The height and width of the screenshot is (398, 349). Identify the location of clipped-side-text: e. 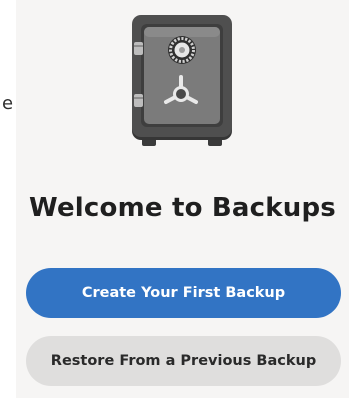
(8, 103).